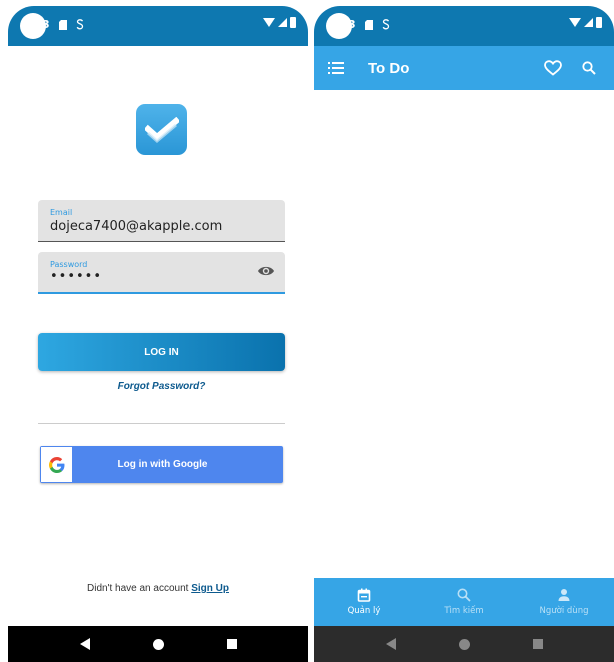  I want to click on page-title: To Do, so click(389, 68).